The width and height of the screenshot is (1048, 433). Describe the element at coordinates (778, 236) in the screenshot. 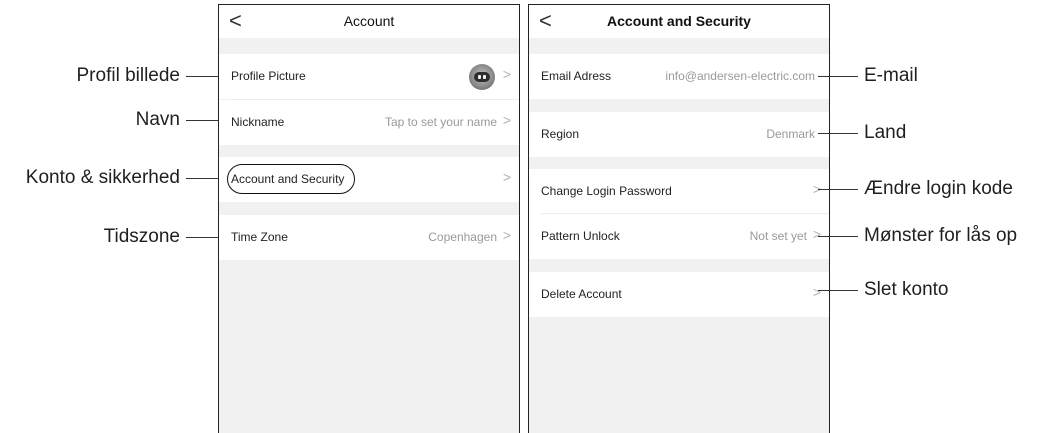

I see `row-value: Not set yet` at that location.